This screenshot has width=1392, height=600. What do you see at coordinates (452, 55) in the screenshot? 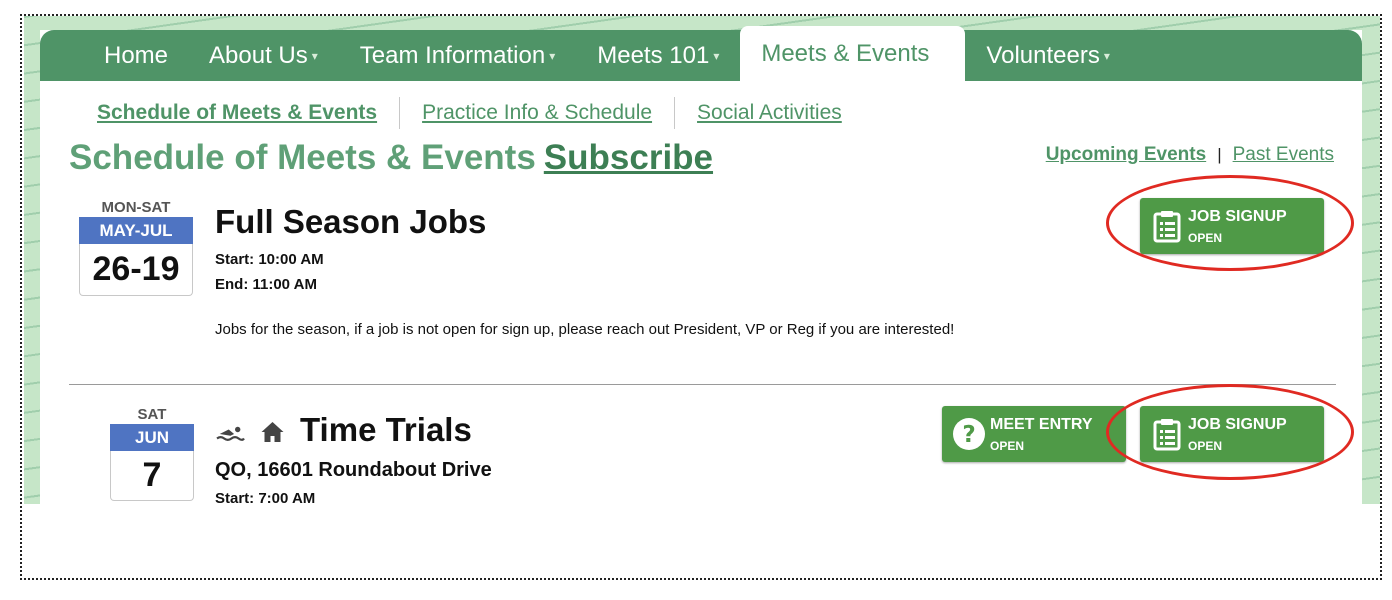
I see `nav-item-label: Team Information` at bounding box center [452, 55].